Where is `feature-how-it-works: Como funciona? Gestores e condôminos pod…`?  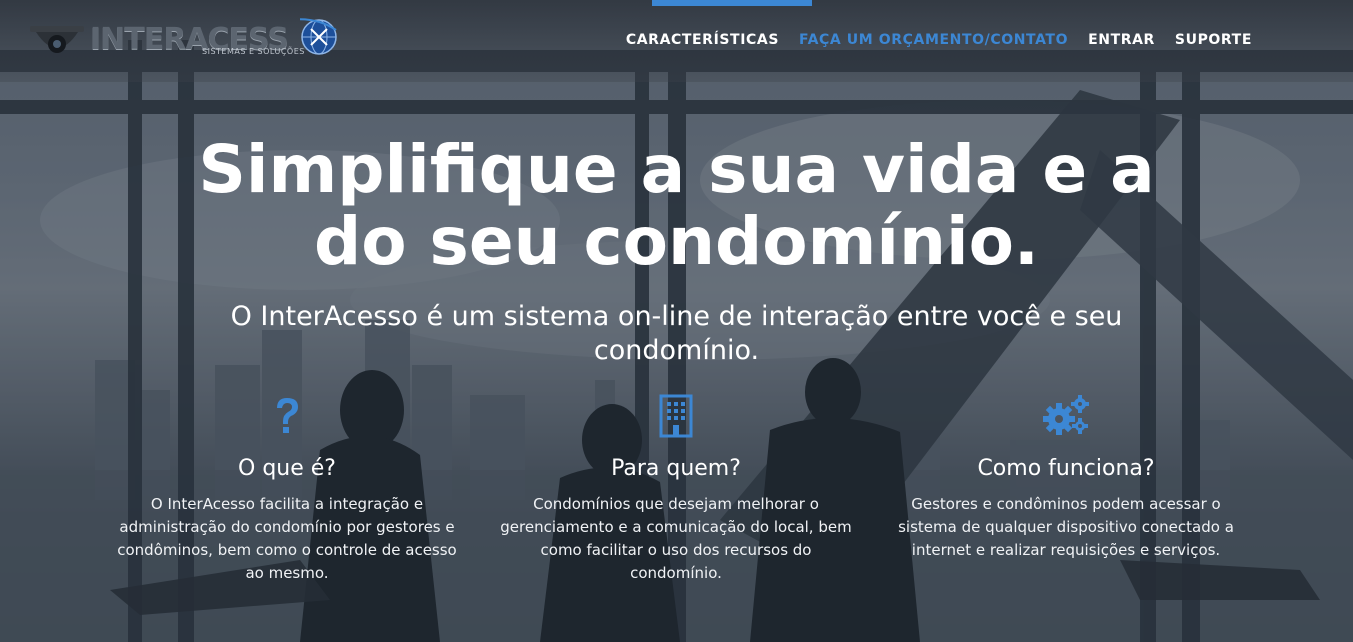
feature-how-it-works: Como funciona? Gestores e condôminos pod… is located at coordinates (1066, 477).